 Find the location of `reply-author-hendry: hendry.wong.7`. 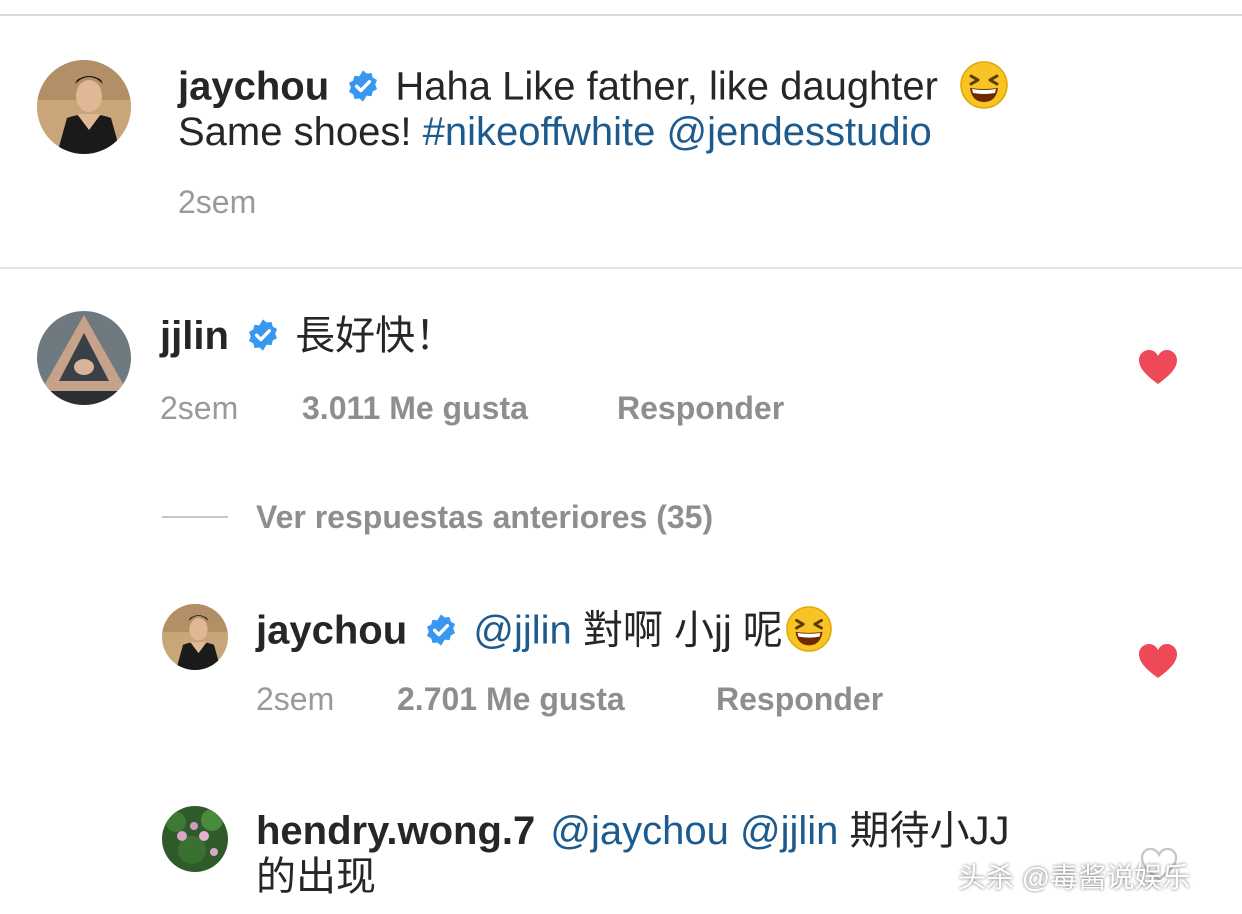

reply-author-hendry: hendry.wong.7 is located at coordinates (395, 831).